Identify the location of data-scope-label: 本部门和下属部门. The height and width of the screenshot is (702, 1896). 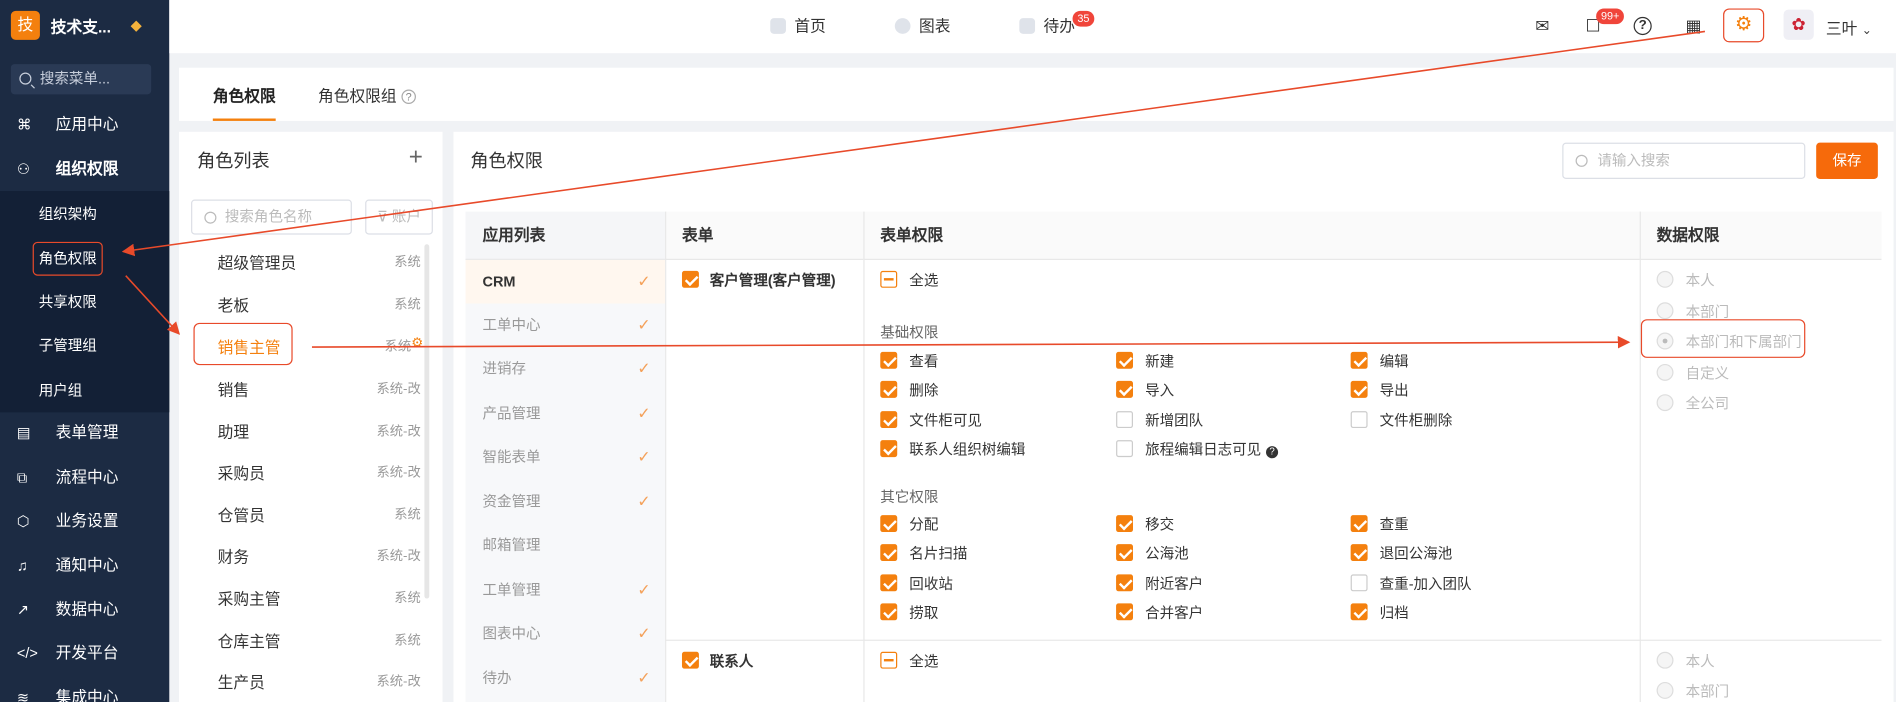
(1743, 342).